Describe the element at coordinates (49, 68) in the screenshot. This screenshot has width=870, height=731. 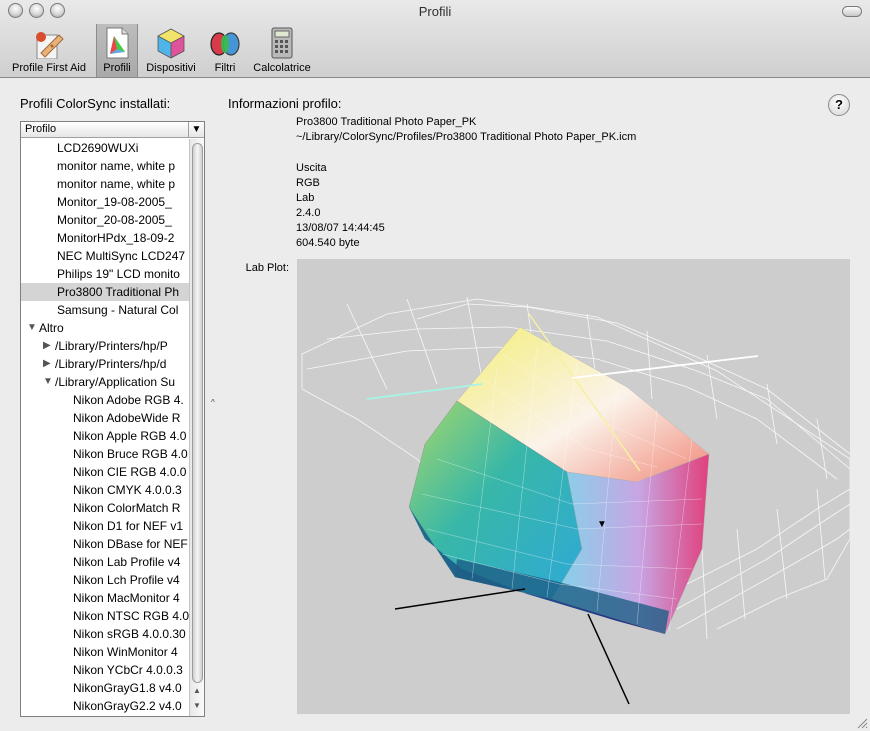
I see `toolbar-label: Profile First Aid` at that location.